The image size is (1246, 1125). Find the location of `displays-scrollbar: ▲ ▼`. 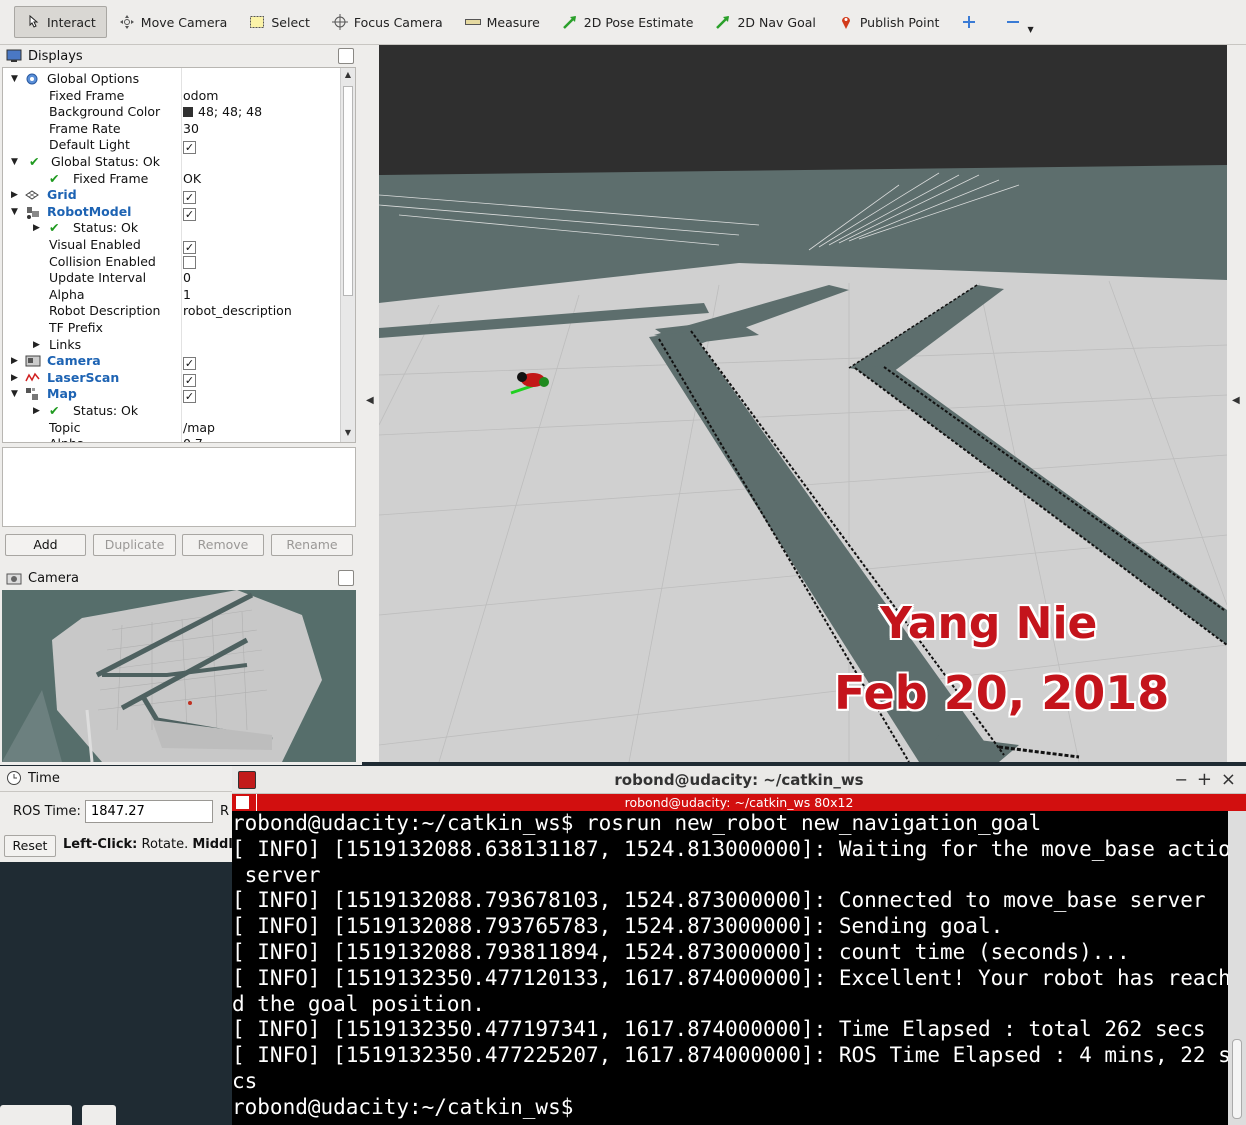

displays-scrollbar: ▲ ▼ is located at coordinates (347, 255).